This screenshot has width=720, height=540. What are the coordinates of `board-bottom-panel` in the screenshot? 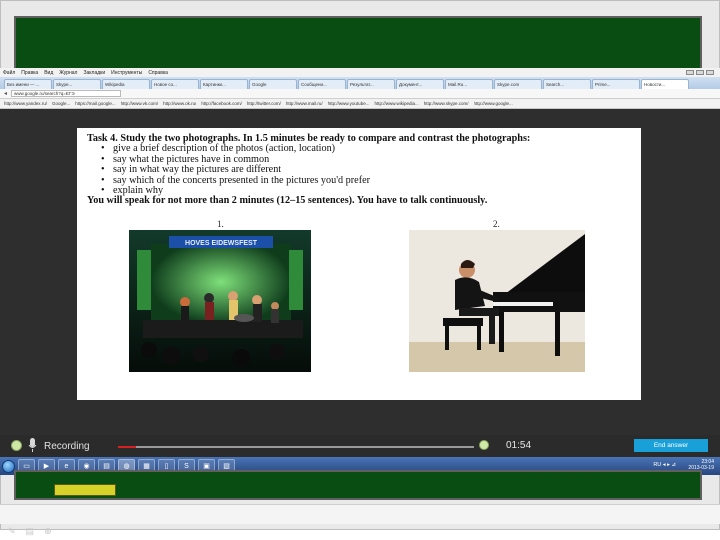 It's located at (358, 485).